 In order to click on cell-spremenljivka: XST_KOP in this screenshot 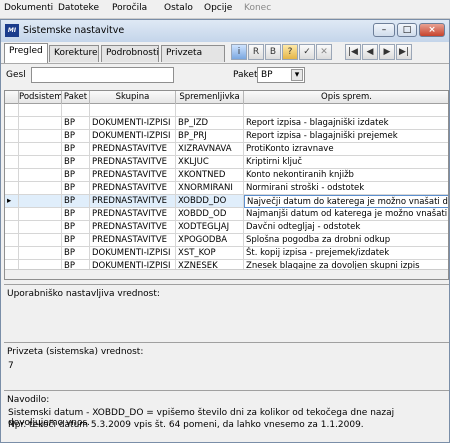, I will do `click(210, 253)`.